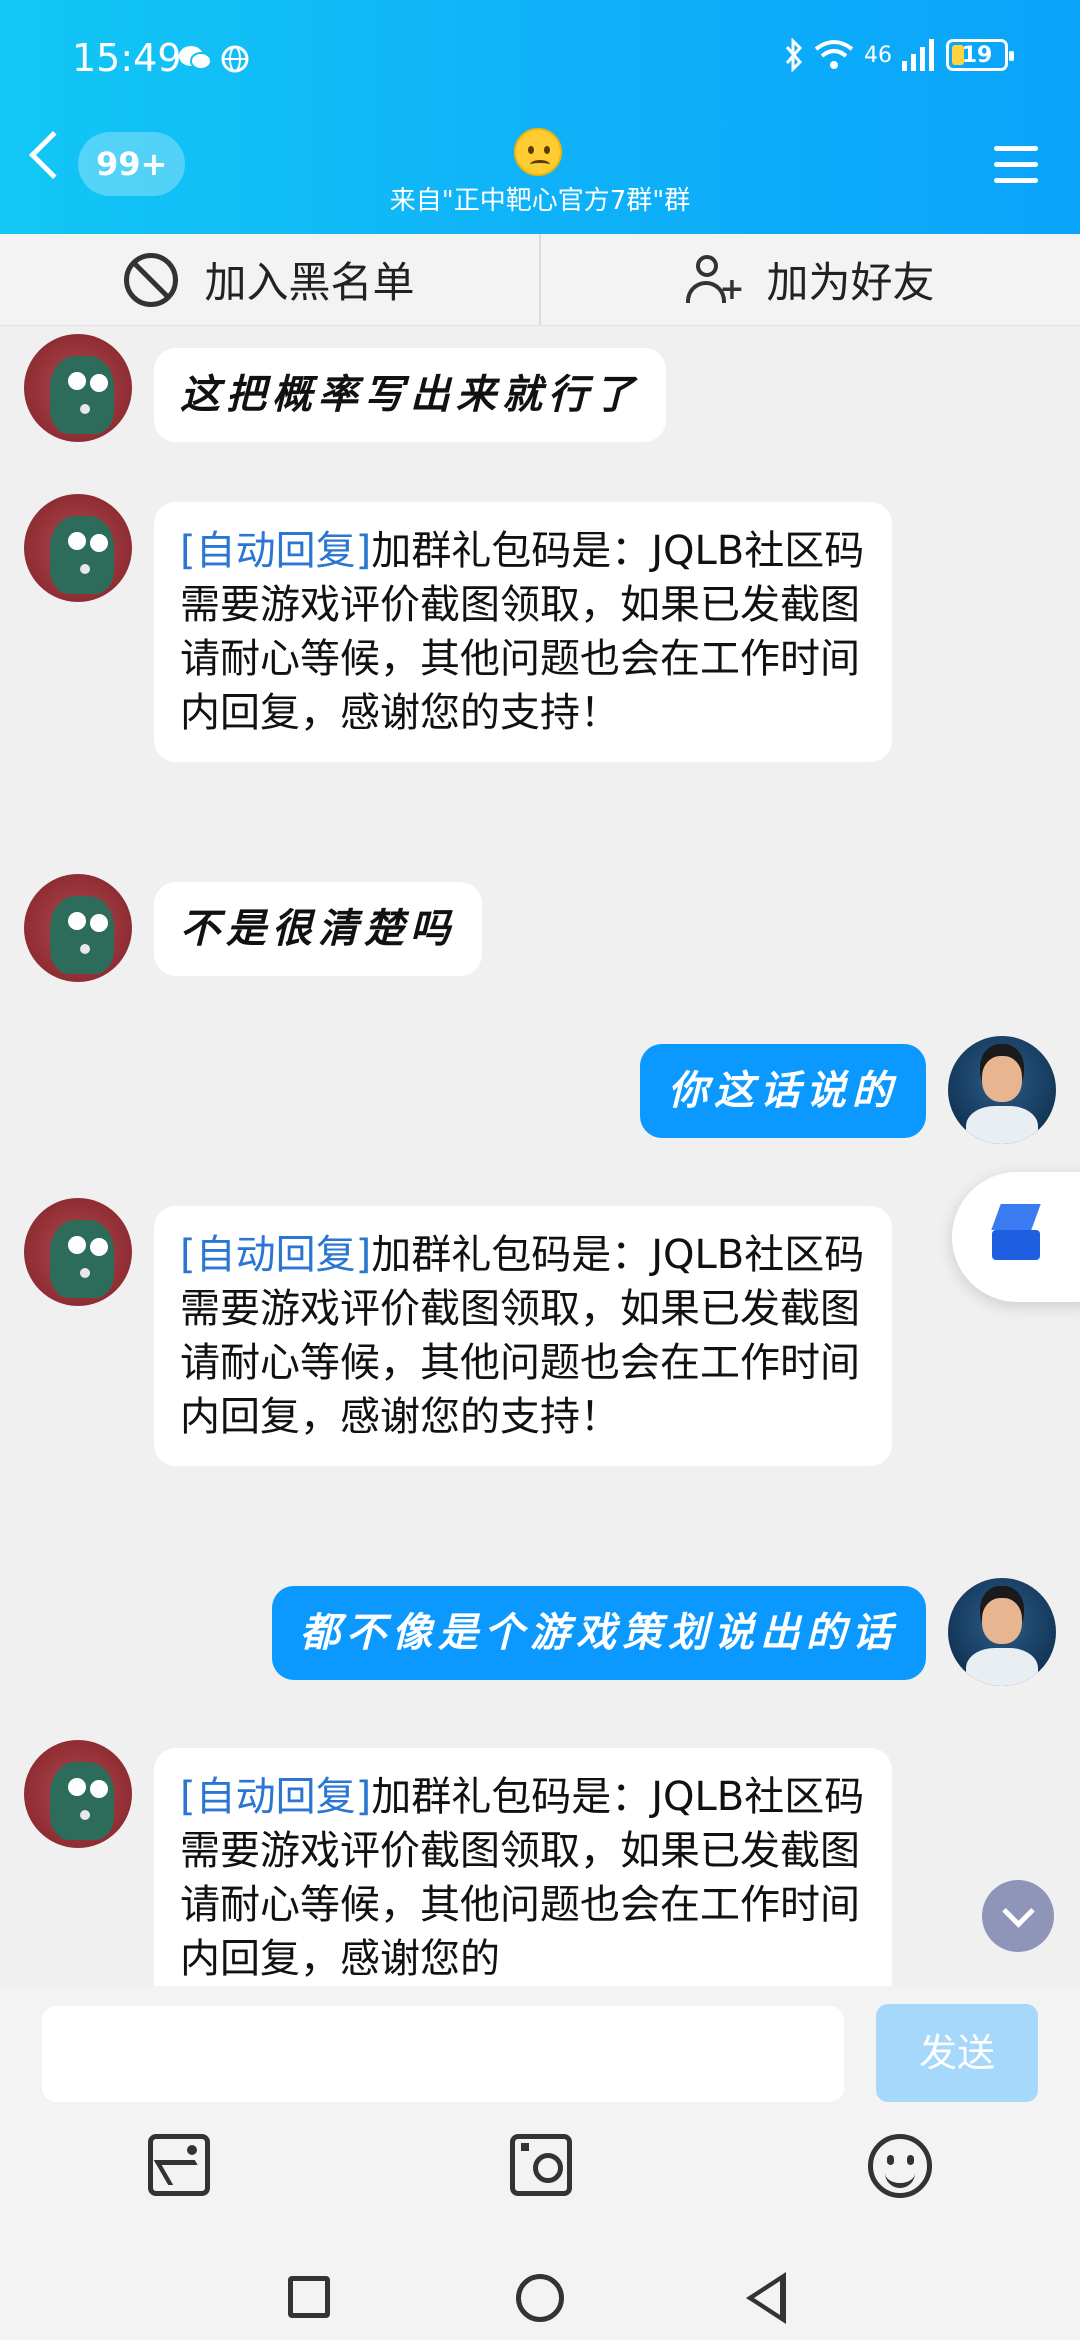 This screenshot has height=2340, width=1080. Describe the element at coordinates (834, 54) in the screenshot. I see `wifi-icon` at that location.